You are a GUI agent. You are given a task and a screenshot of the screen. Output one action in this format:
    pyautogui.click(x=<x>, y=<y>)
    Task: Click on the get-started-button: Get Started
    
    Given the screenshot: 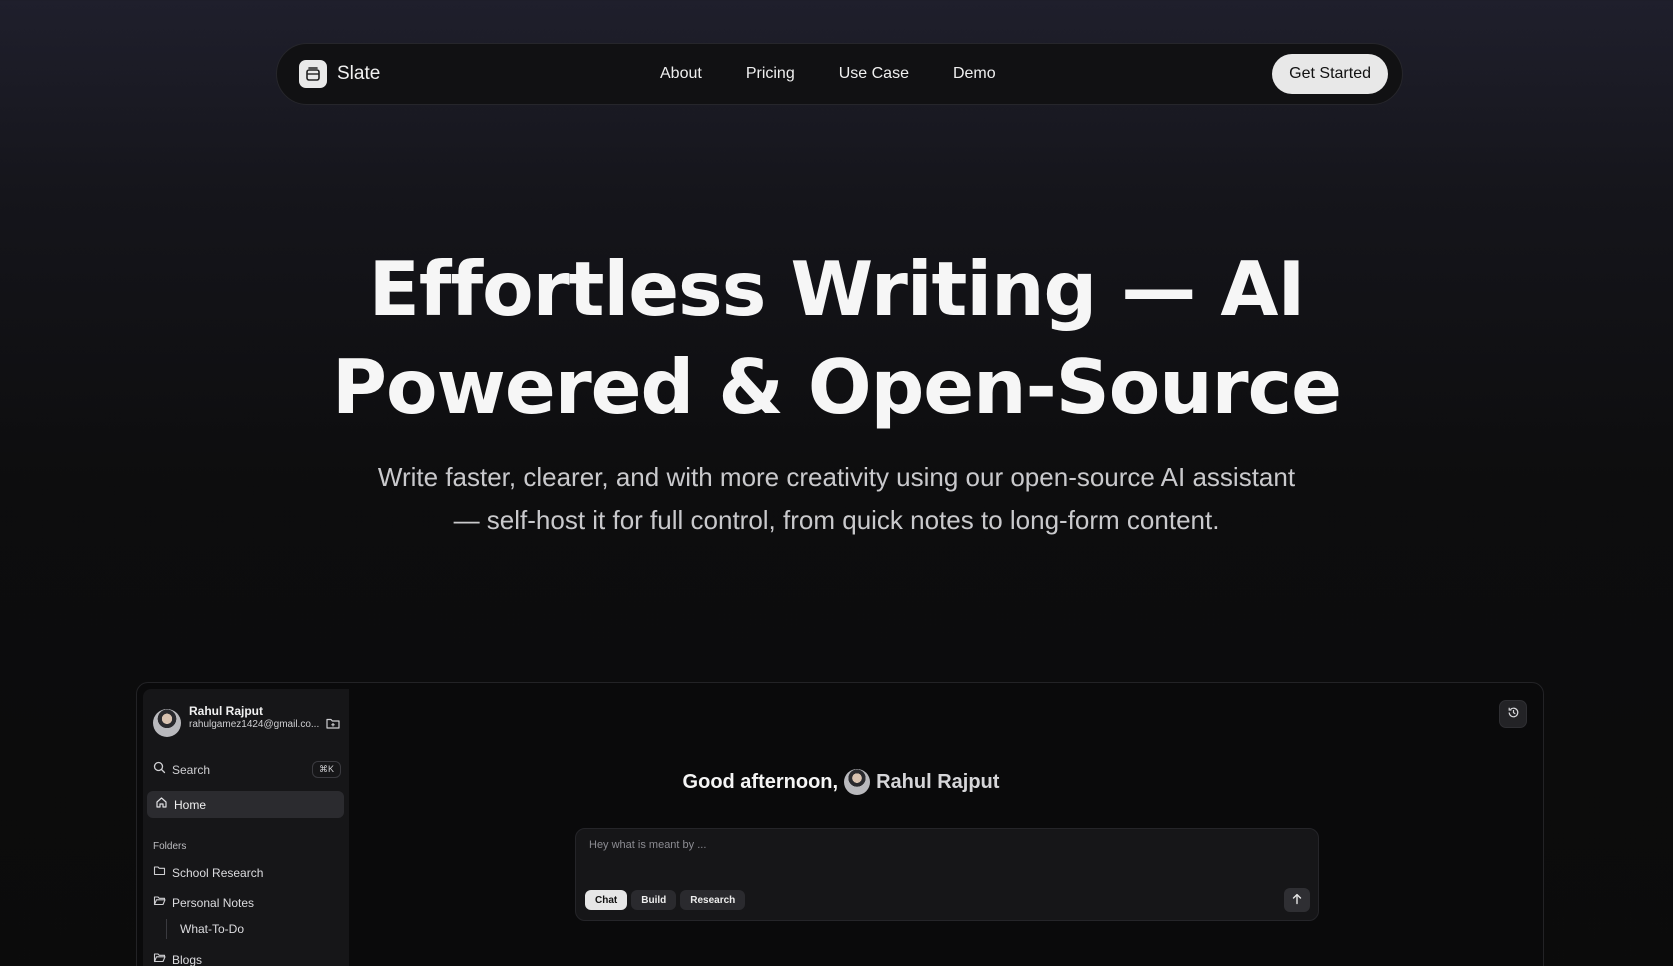 What is the action you would take?
    pyautogui.click(x=1330, y=74)
    